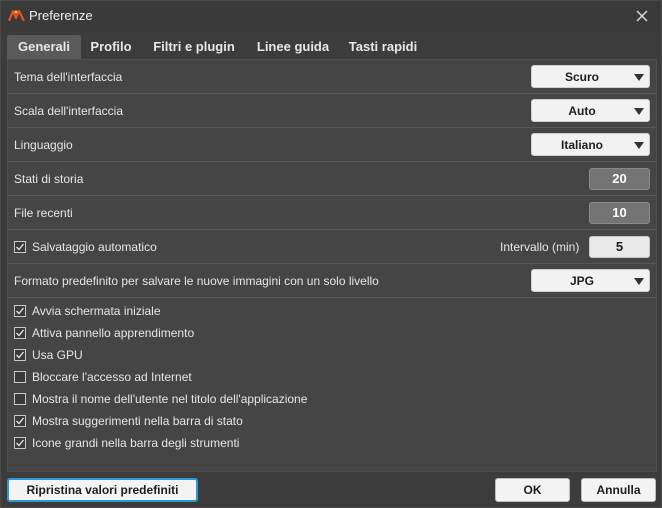  What do you see at coordinates (619, 247) in the screenshot?
I see `interval-input: 5` at bounding box center [619, 247].